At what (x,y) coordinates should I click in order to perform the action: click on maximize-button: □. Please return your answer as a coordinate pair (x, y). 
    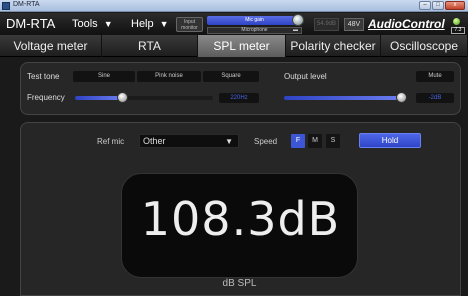
    Looking at the image, I should click on (438, 5).